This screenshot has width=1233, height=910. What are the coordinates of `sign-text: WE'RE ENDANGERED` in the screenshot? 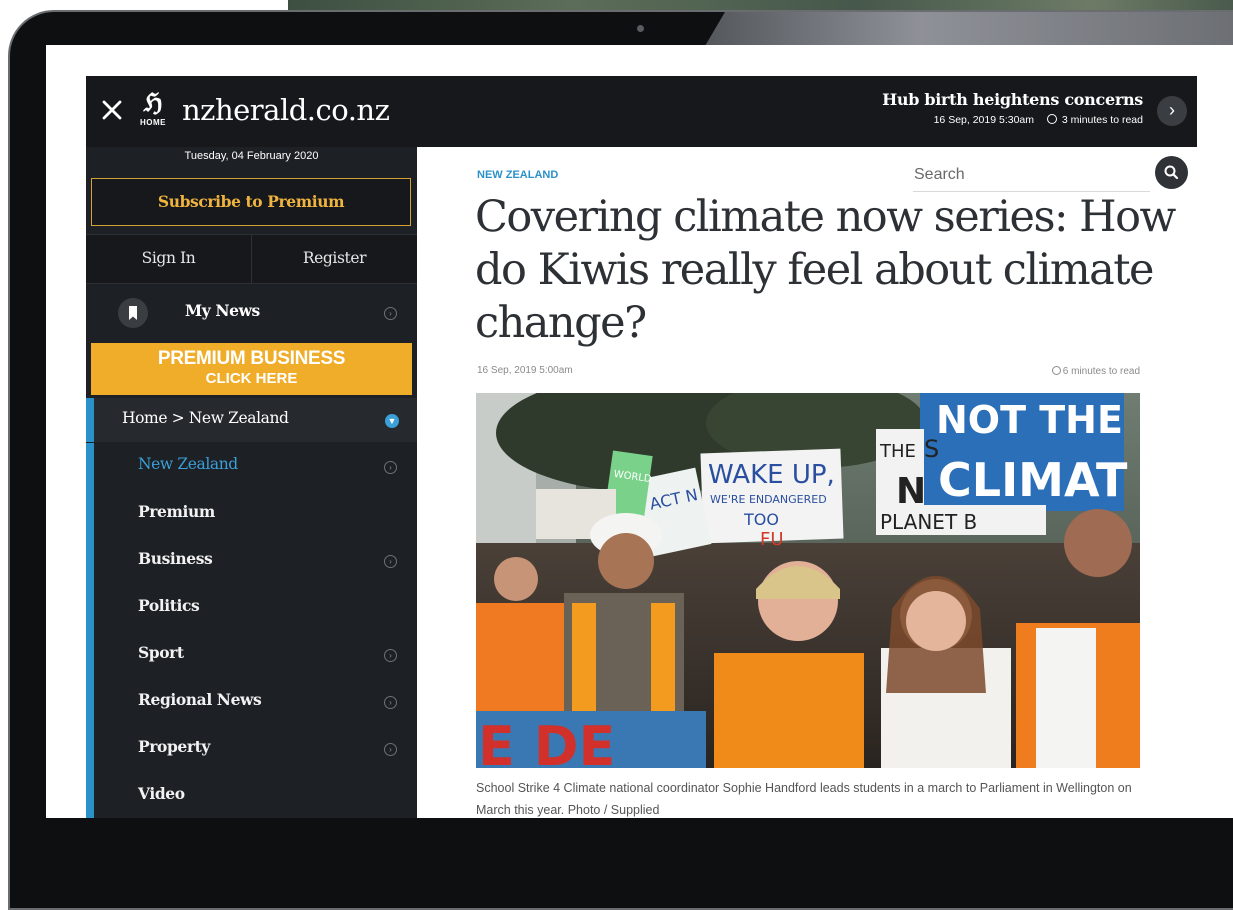 It's located at (768, 499).